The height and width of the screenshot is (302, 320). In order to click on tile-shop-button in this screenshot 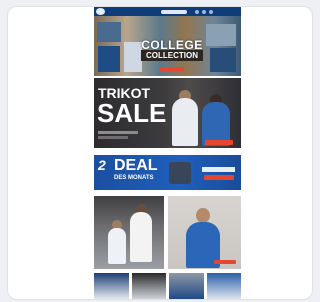, I will do `click(225, 262)`.